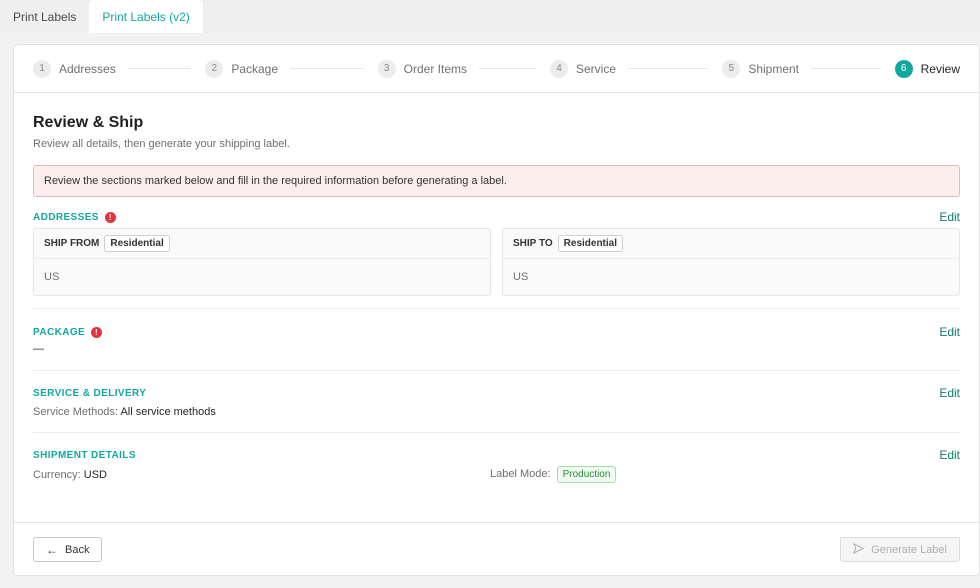 The width and height of the screenshot is (980, 588). I want to click on section-title-text: SHIPMENT DETAILS, so click(84, 455).